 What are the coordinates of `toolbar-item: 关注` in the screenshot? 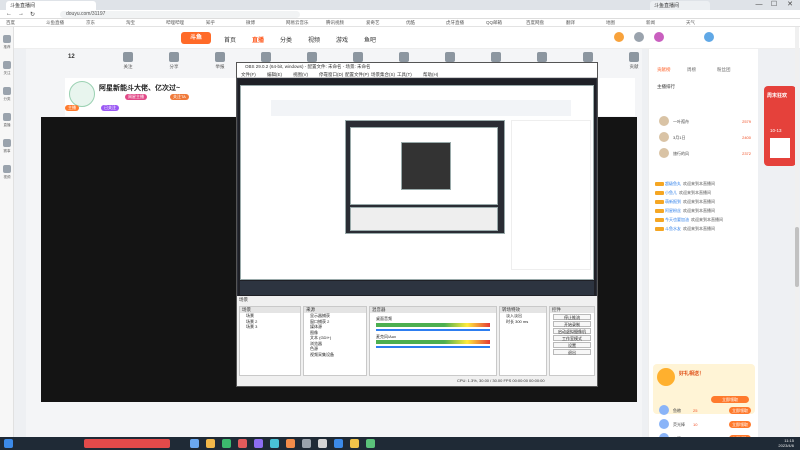 It's located at (128, 61).